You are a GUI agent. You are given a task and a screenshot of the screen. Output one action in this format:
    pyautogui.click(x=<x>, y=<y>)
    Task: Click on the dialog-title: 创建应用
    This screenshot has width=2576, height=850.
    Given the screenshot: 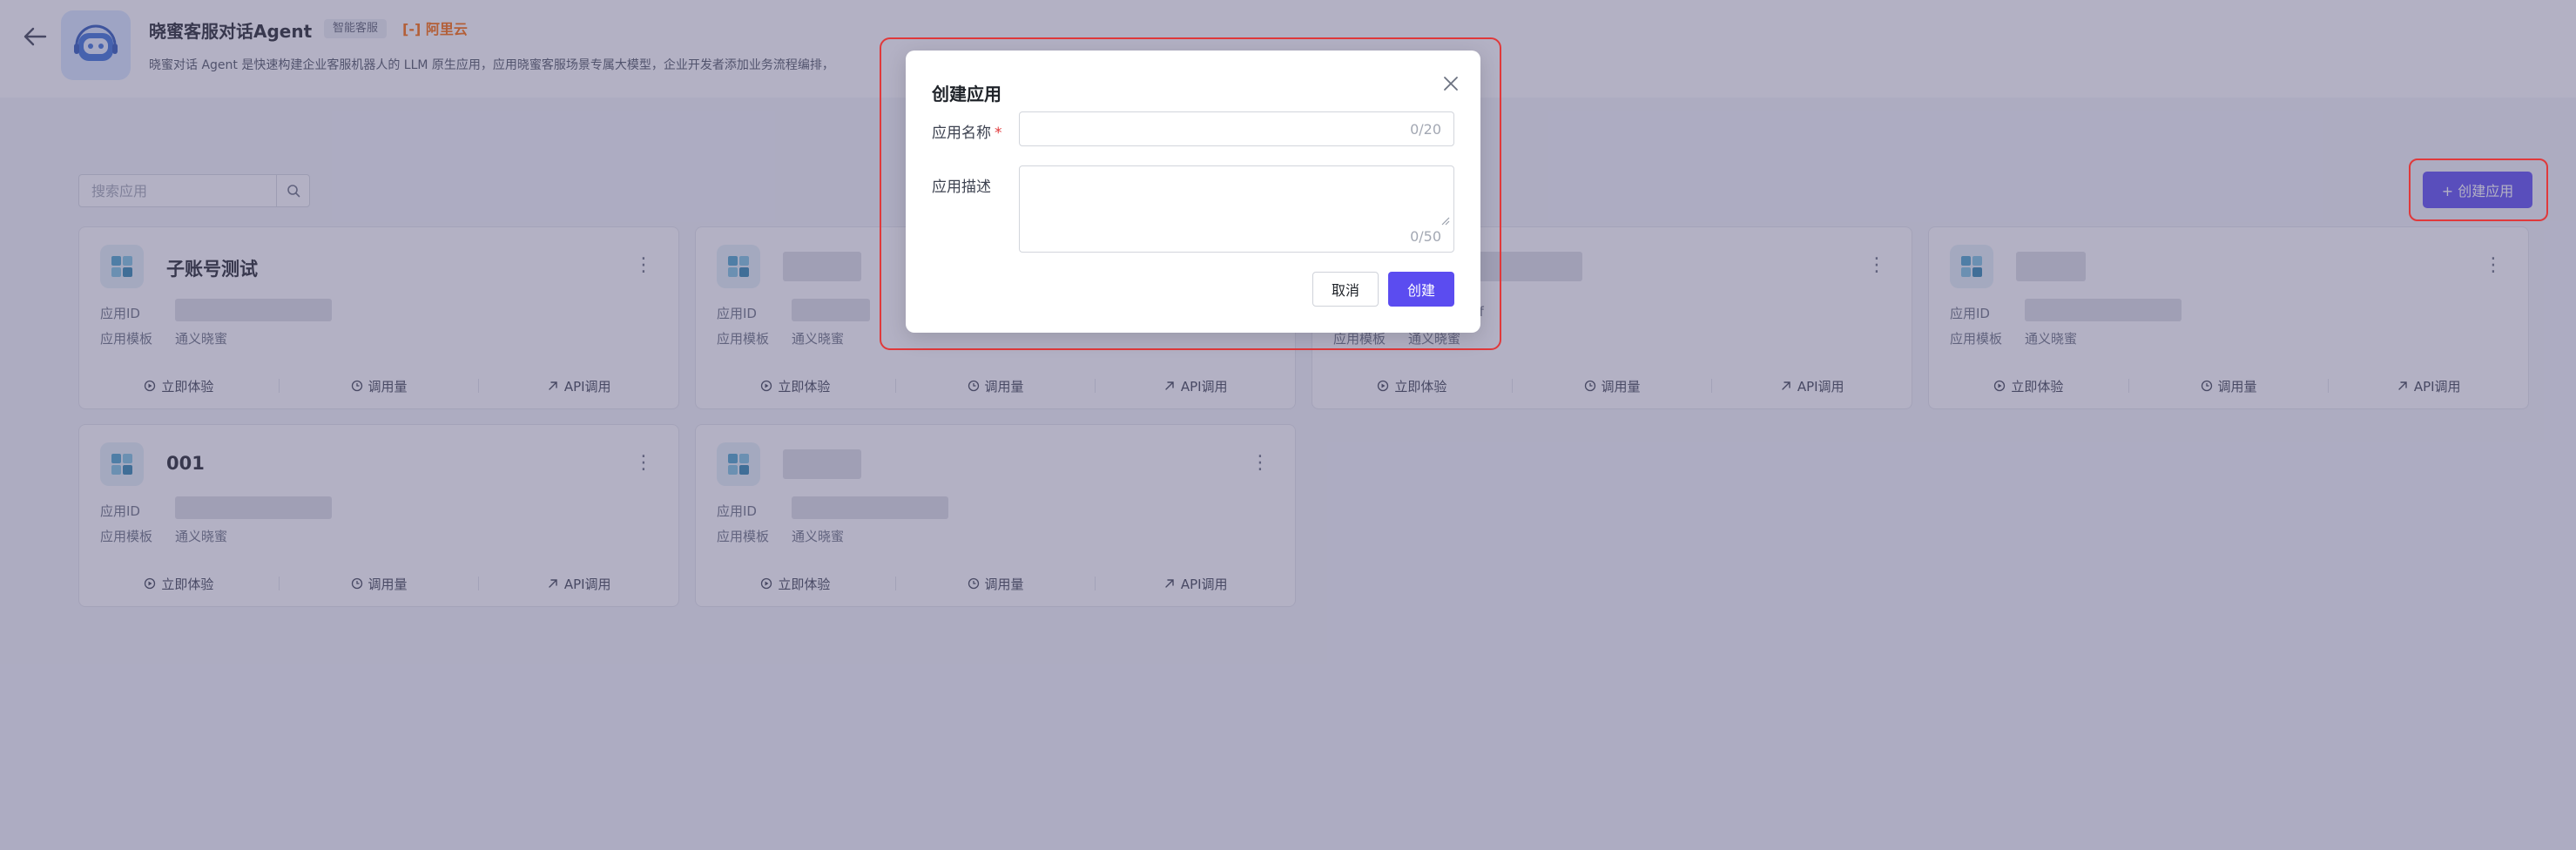 What is the action you would take?
    pyautogui.click(x=966, y=94)
    